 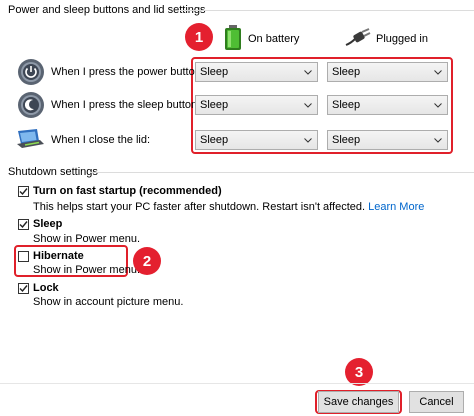 What do you see at coordinates (53, 172) in the screenshot?
I see `shutdown-settings-title: Shutdown settings` at bounding box center [53, 172].